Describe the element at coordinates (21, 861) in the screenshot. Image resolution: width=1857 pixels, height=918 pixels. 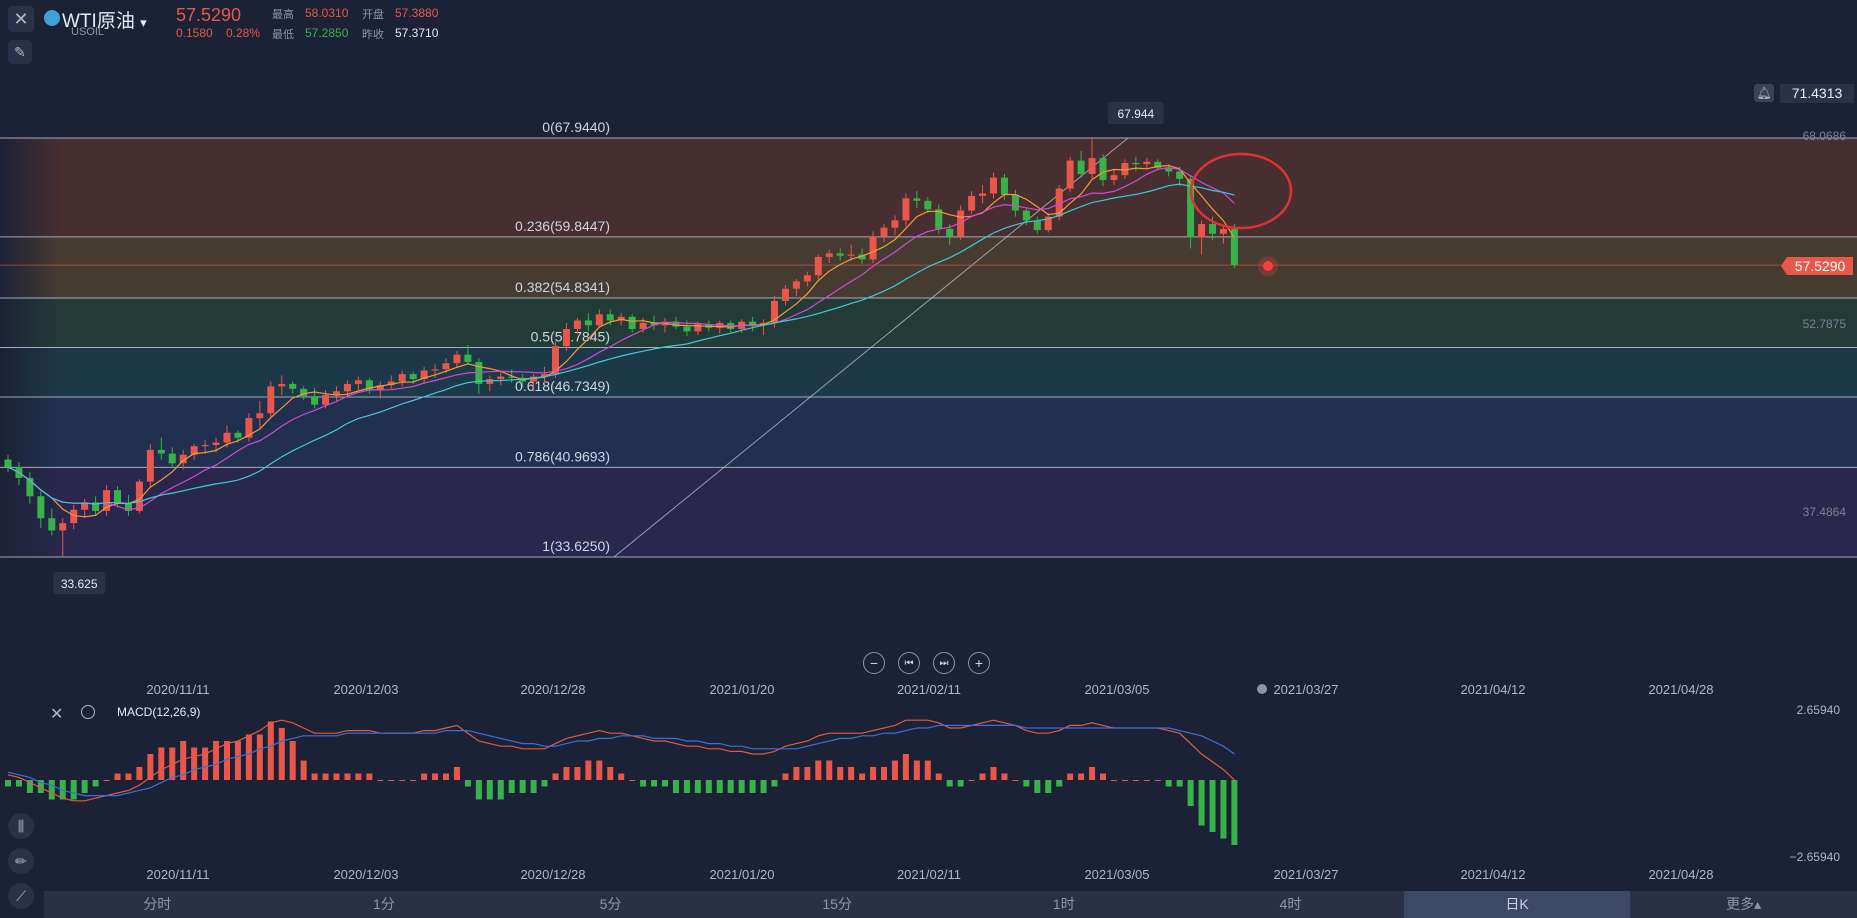
I see `pencil-icon: ✏︎` at that location.